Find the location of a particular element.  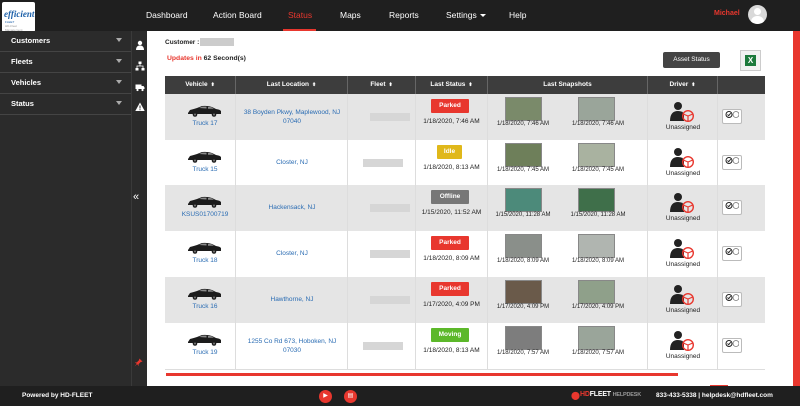

location-link: 1255 Co Rd 673, Hoboken, NJ 07030 is located at coordinates (292, 346).